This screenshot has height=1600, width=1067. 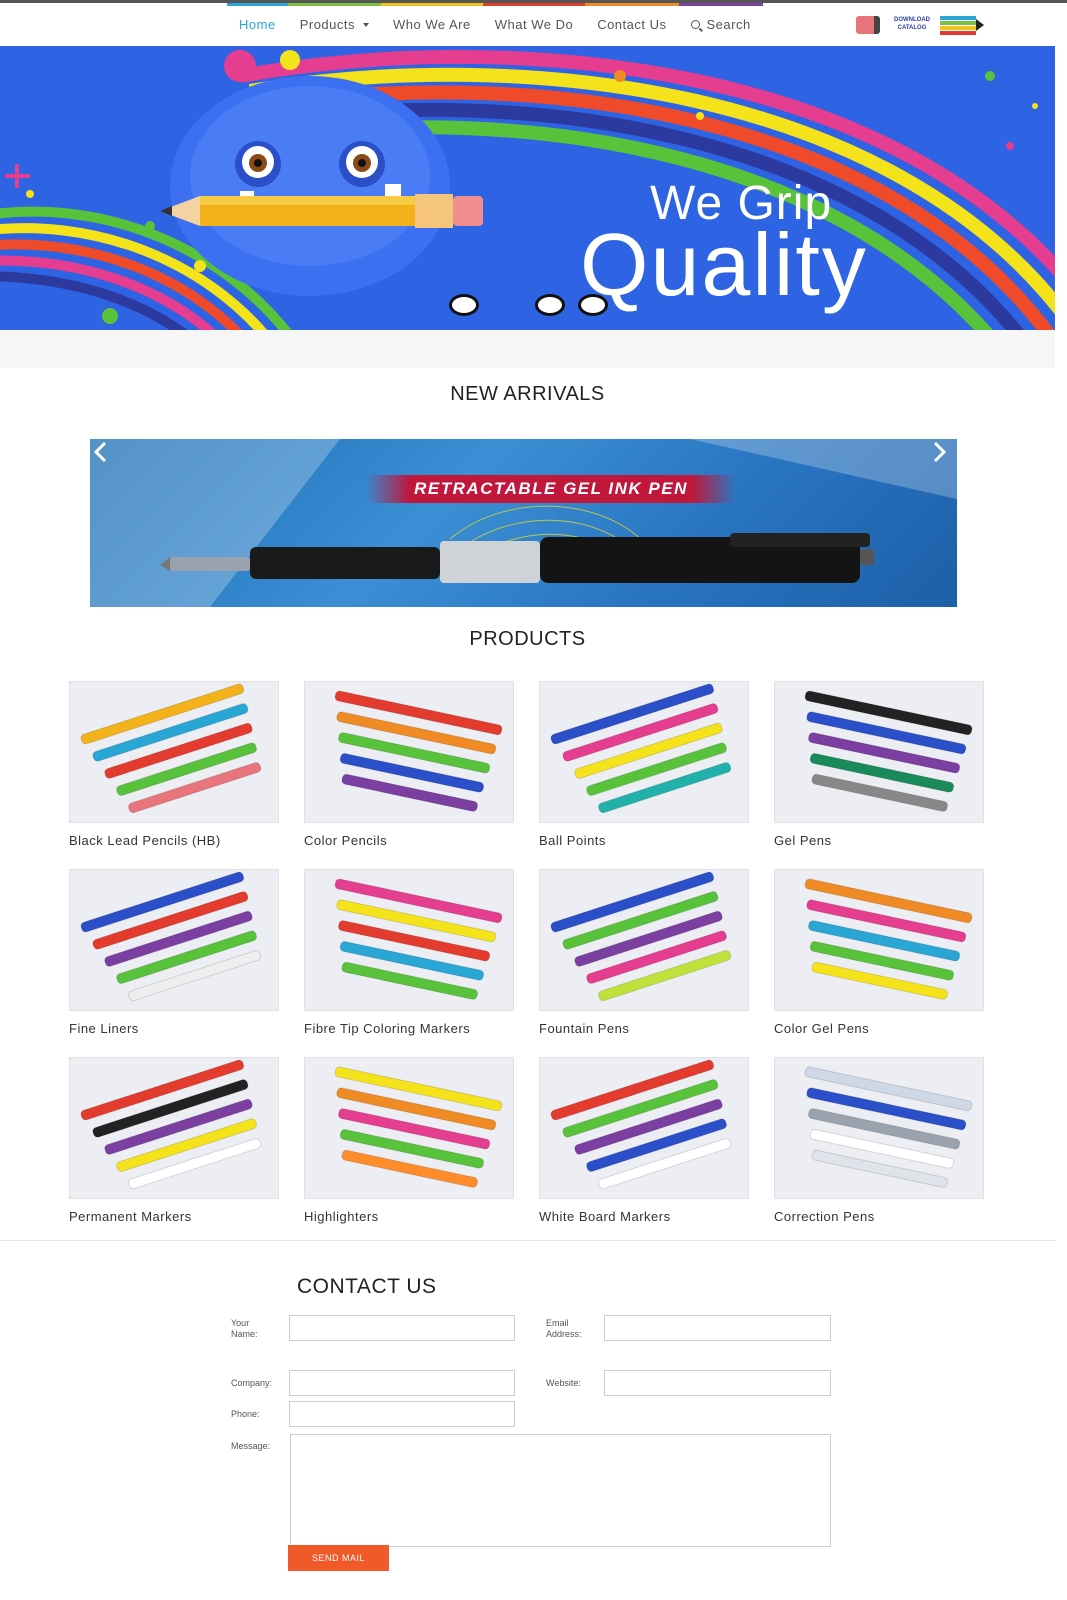 I want to click on permanent-markers-image, so click(x=174, y=1128).